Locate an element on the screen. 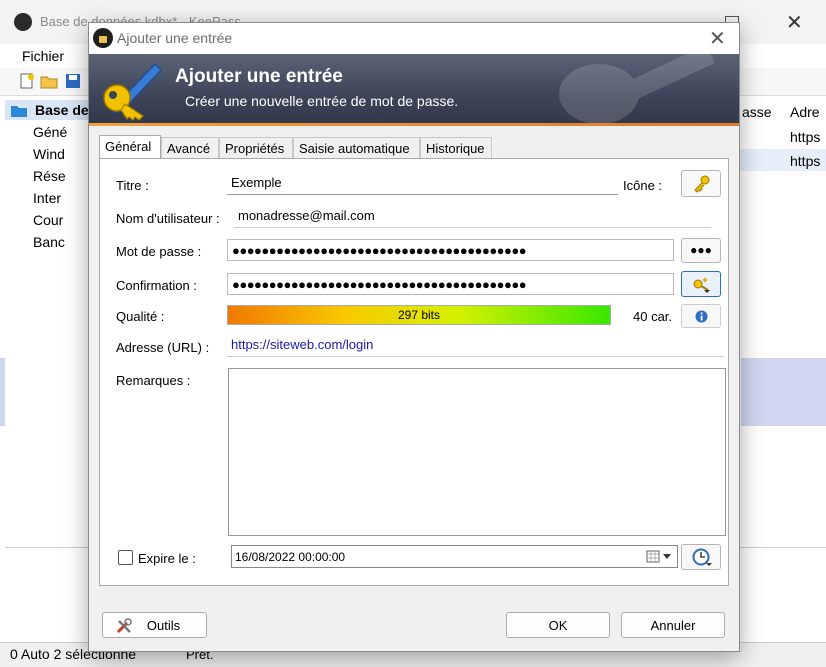 Image resolution: width=826 pixels, height=667 pixels. expiry-date-field: 16/08/2022 00:00:00 is located at coordinates (454, 556).